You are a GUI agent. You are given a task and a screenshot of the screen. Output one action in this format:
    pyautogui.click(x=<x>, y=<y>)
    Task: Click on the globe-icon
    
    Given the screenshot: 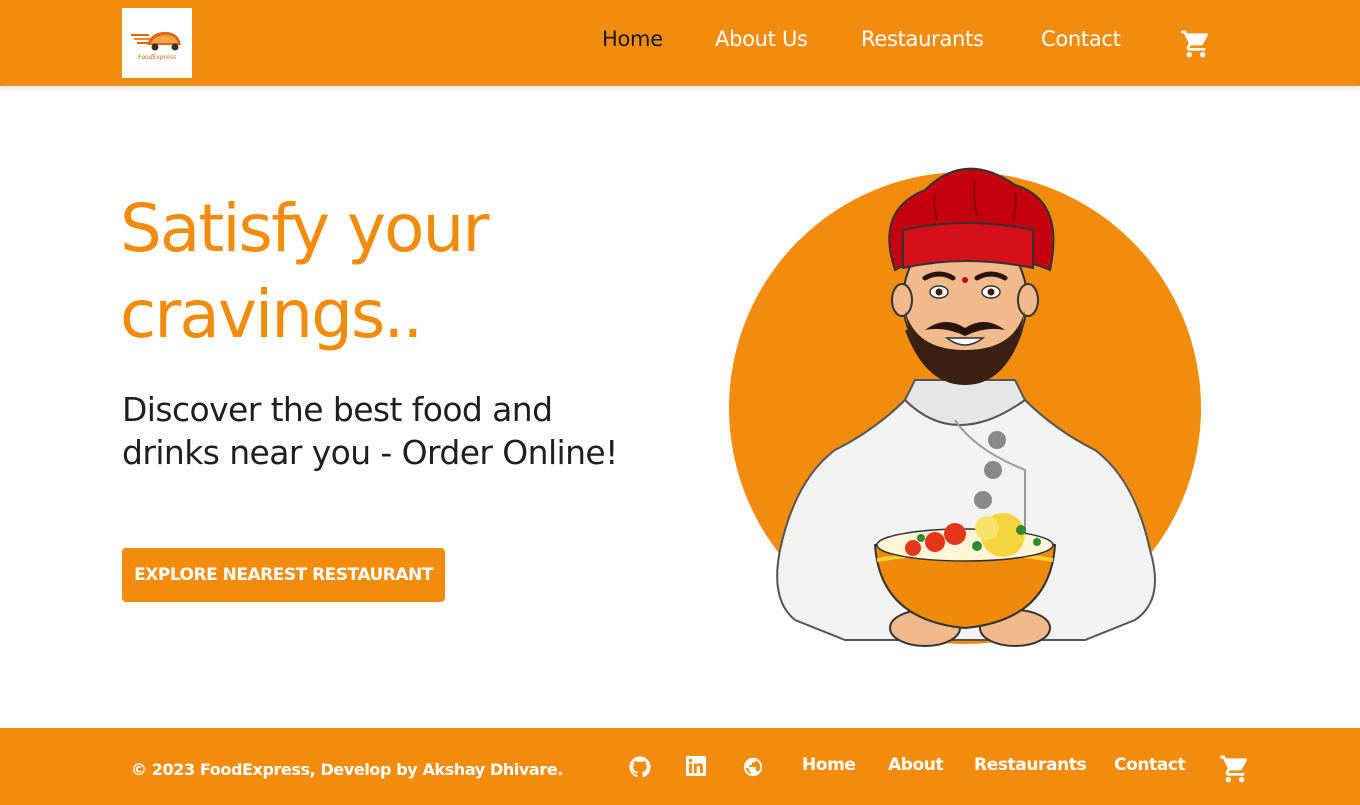 What is the action you would take?
    pyautogui.click(x=753, y=767)
    